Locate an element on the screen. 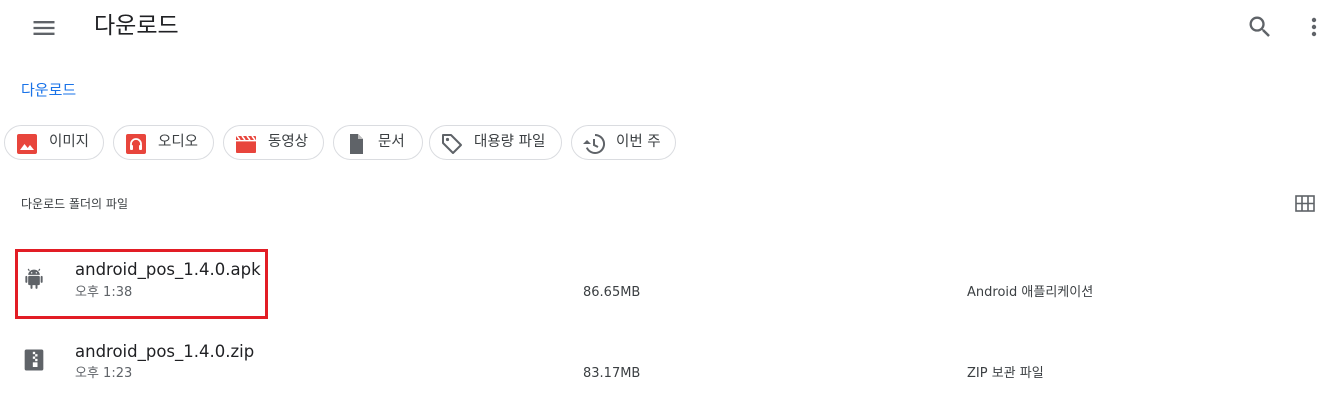 The width and height of the screenshot is (1341, 403). tag-icon is located at coordinates (452, 144).